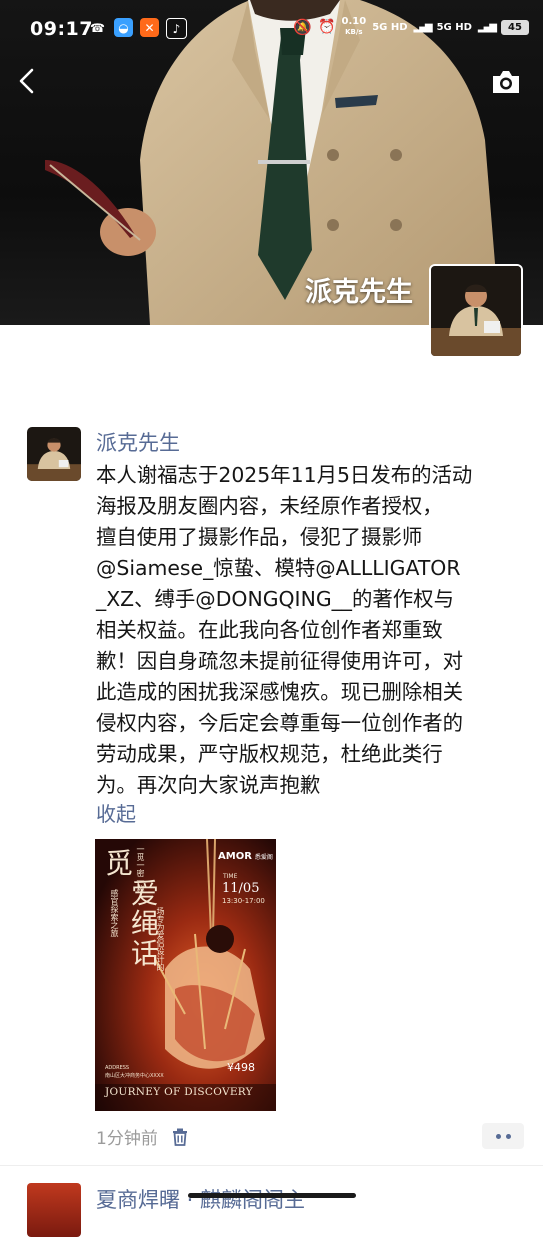 The image size is (543, 1237). Describe the element at coordinates (259, 537) in the screenshot. I see `post-text-line: 擅自使用了摄影作品，侵犯了摄影师` at that location.